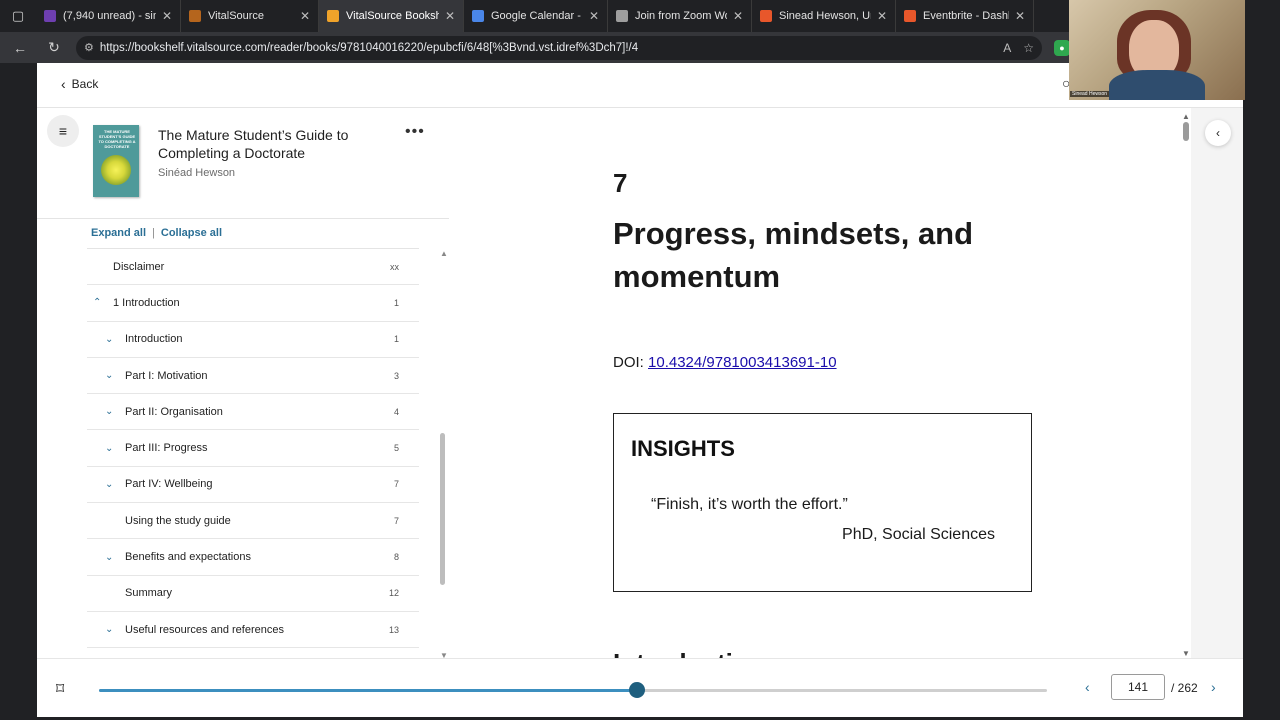  What do you see at coordinates (1213, 687) in the screenshot?
I see `next-page-icon: ›` at bounding box center [1213, 687].